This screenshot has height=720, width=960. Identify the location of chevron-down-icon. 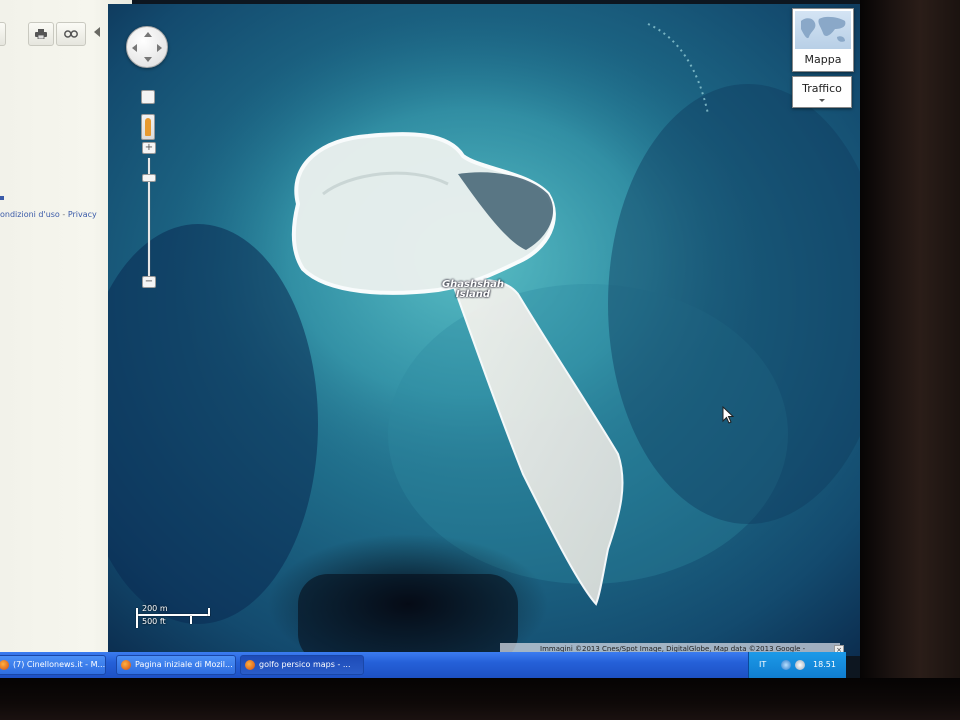
(822, 100).